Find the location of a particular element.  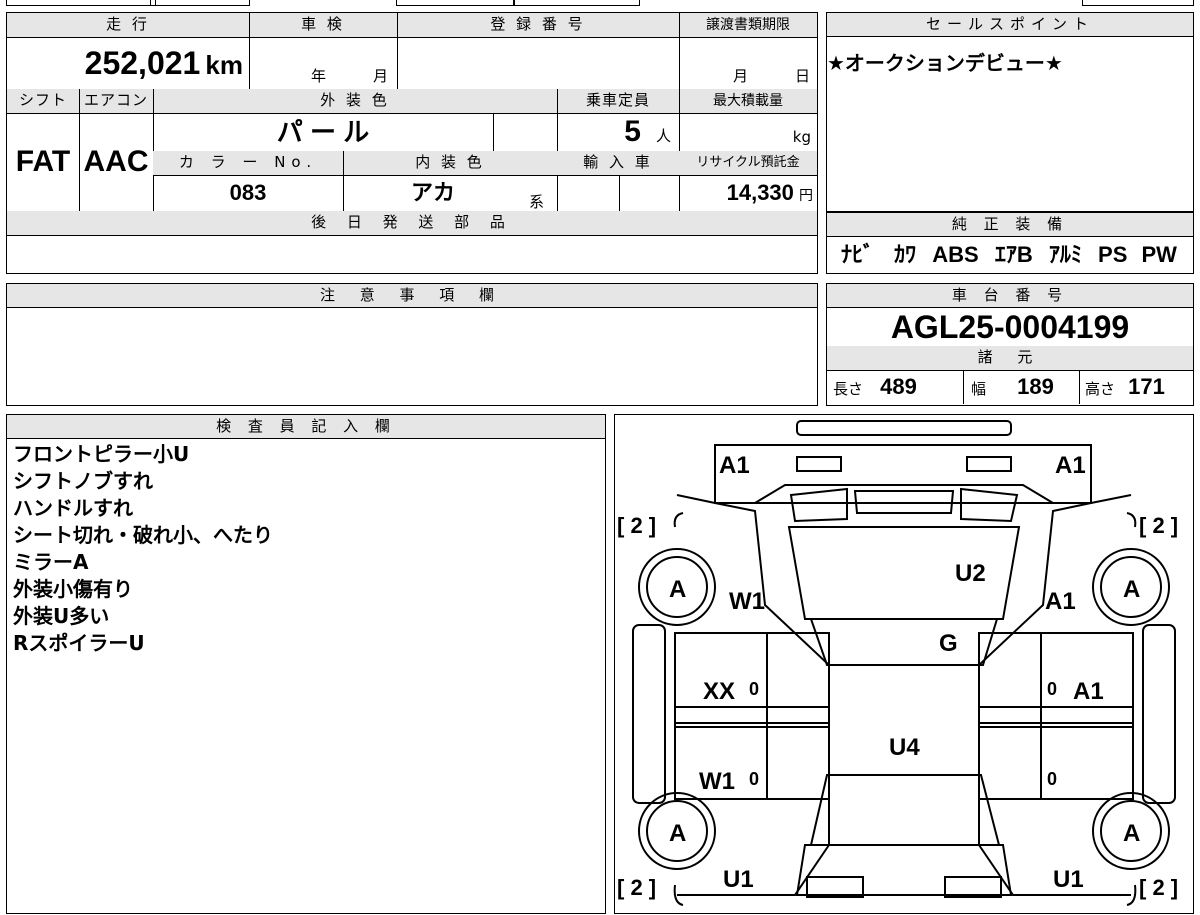

equipment-item: ｴｱB is located at coordinates (1013, 254).